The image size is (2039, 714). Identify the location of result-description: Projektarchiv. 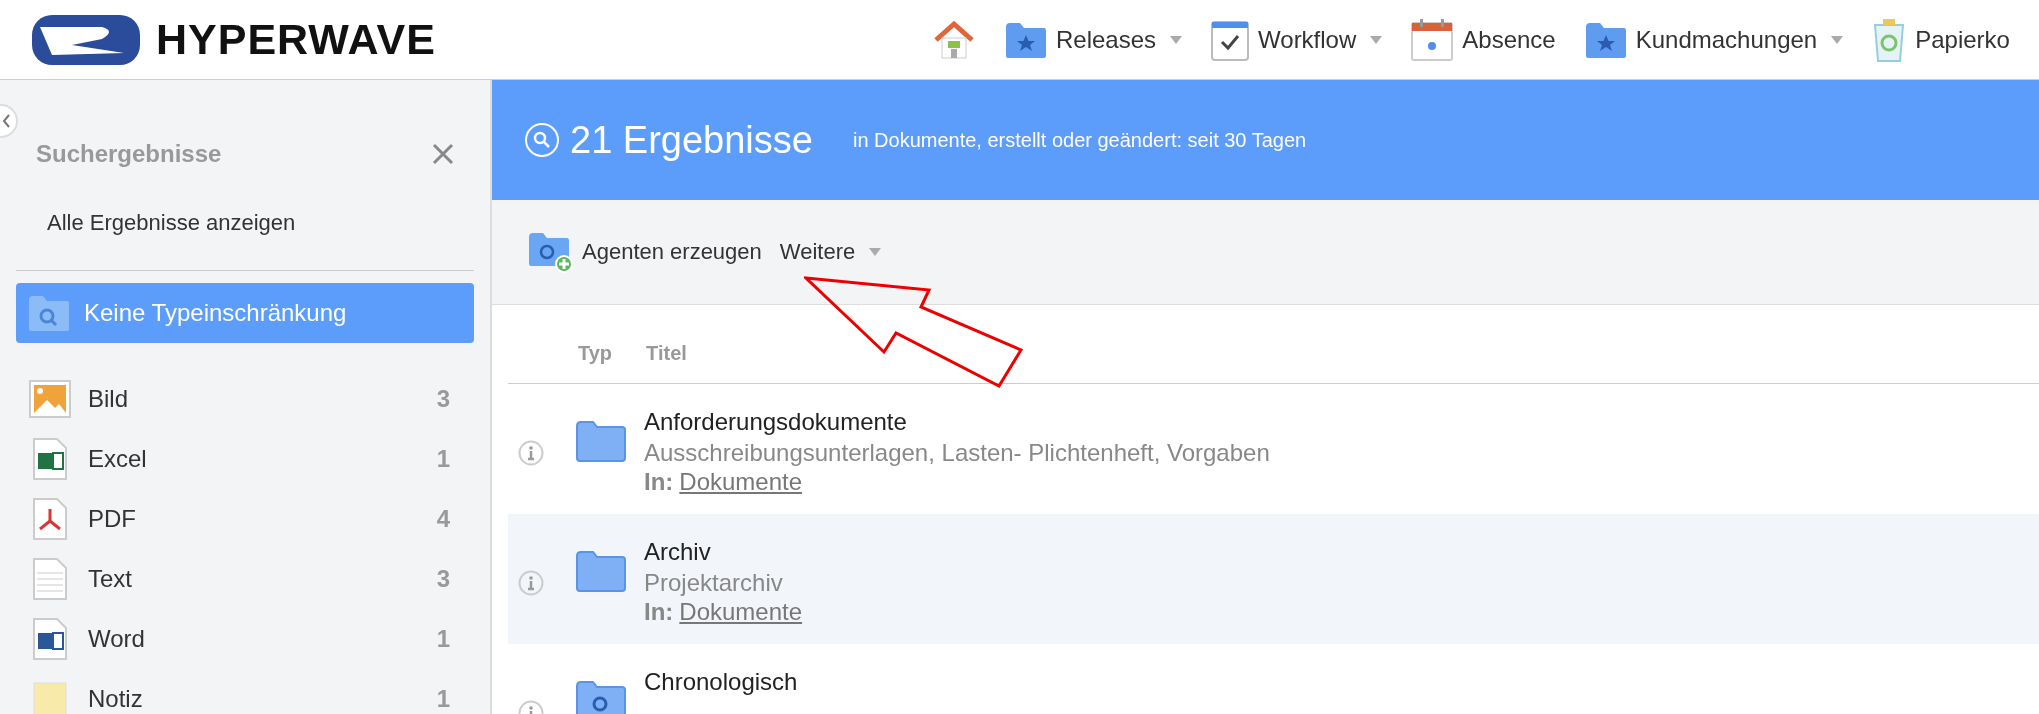
(714, 583).